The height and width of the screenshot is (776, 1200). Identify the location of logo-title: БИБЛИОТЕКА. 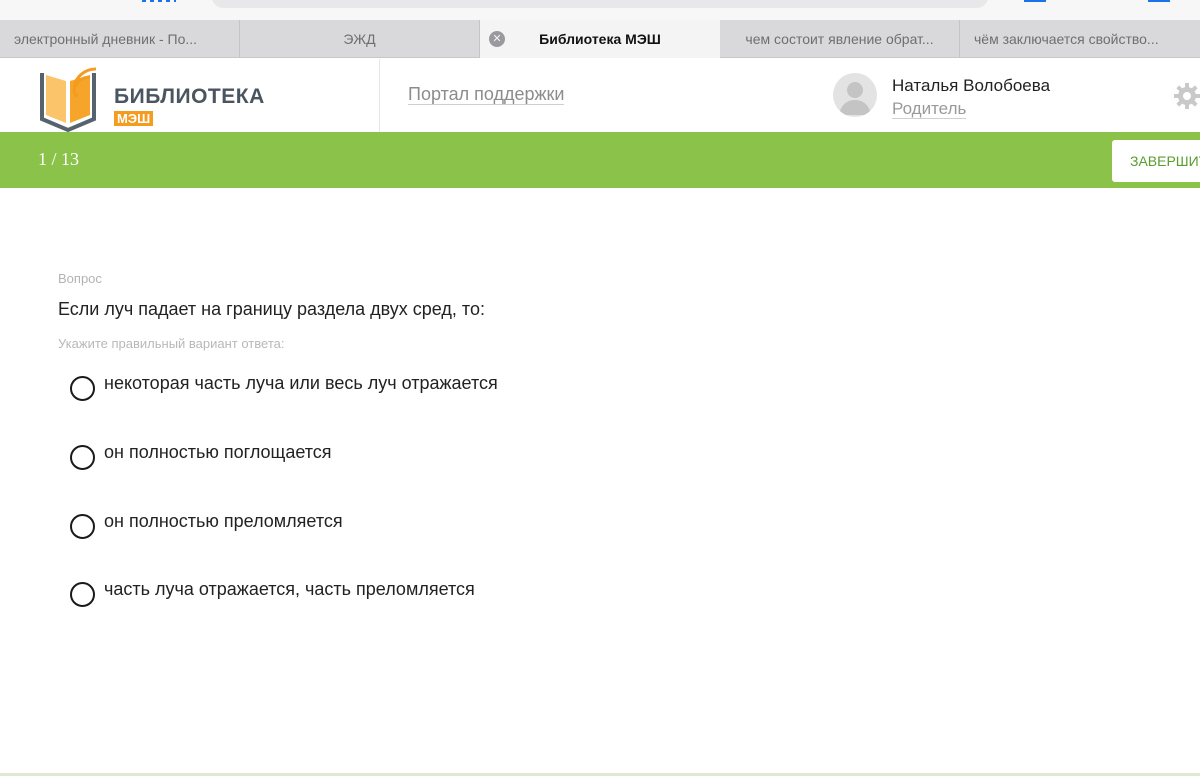
(189, 96).